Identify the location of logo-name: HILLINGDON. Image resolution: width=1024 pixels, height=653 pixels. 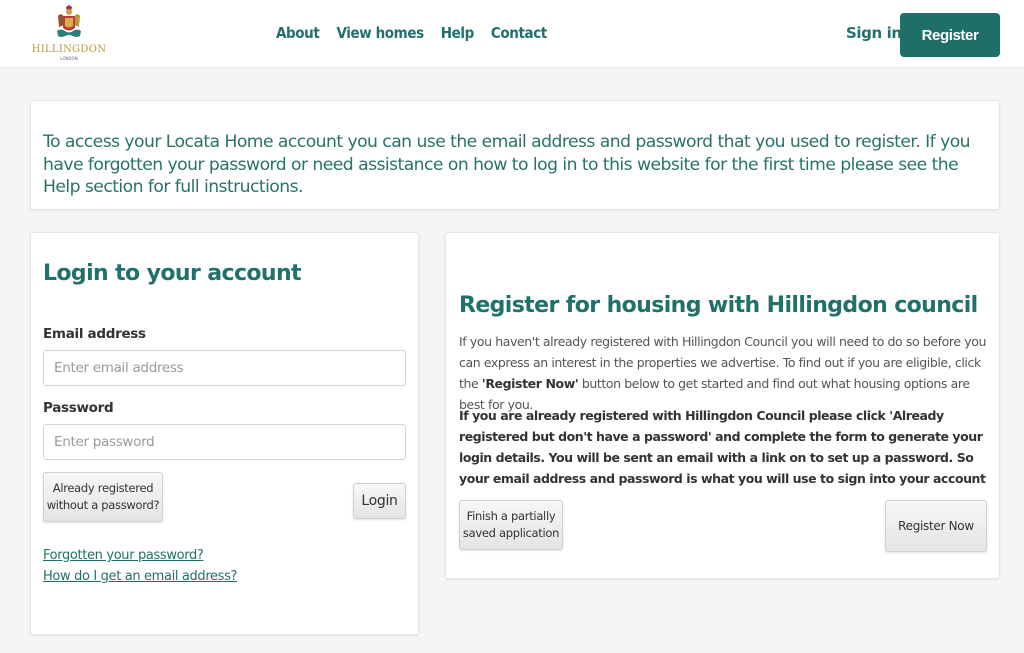
(69, 49).